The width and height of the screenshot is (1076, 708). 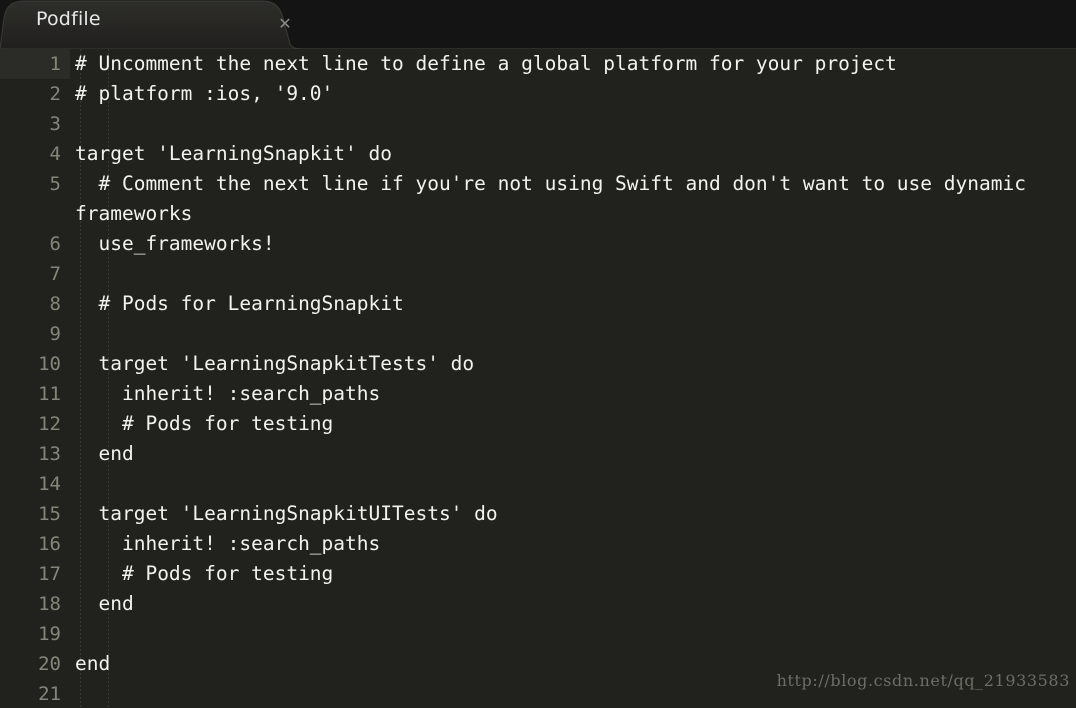 I want to click on line-number: 21, so click(x=49, y=694).